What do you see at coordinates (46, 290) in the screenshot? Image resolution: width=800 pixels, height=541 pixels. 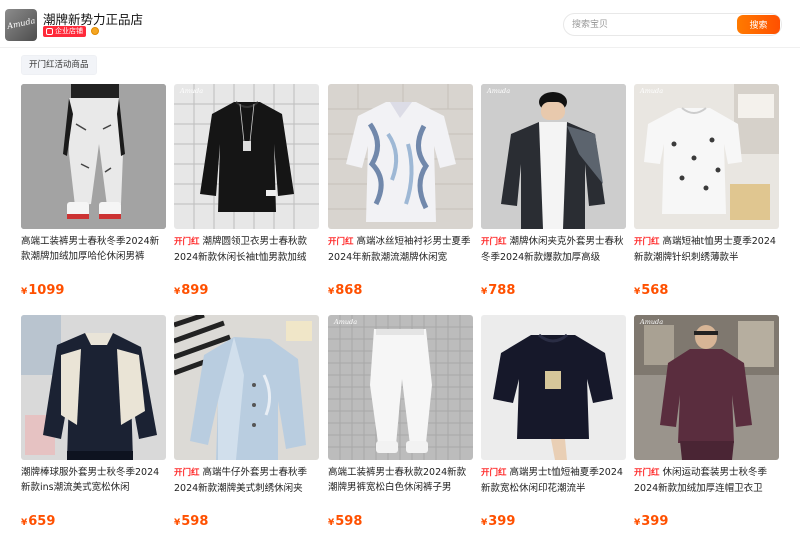 I see `price-value: 1099` at bounding box center [46, 290].